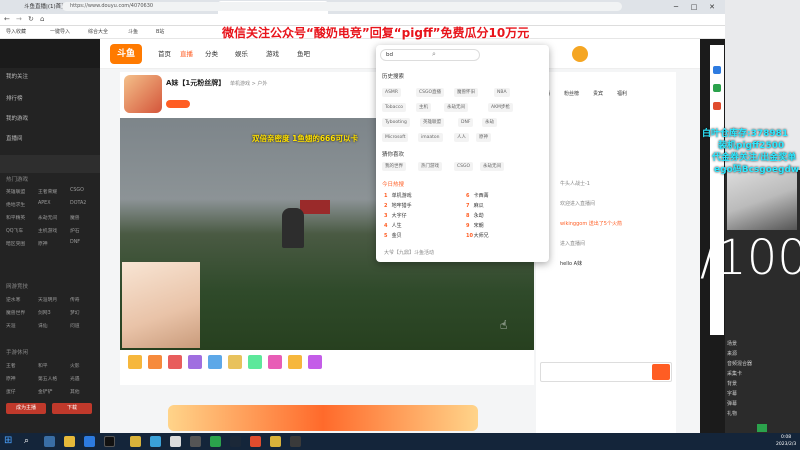  I want to click on game-link: 问道, so click(75, 325).